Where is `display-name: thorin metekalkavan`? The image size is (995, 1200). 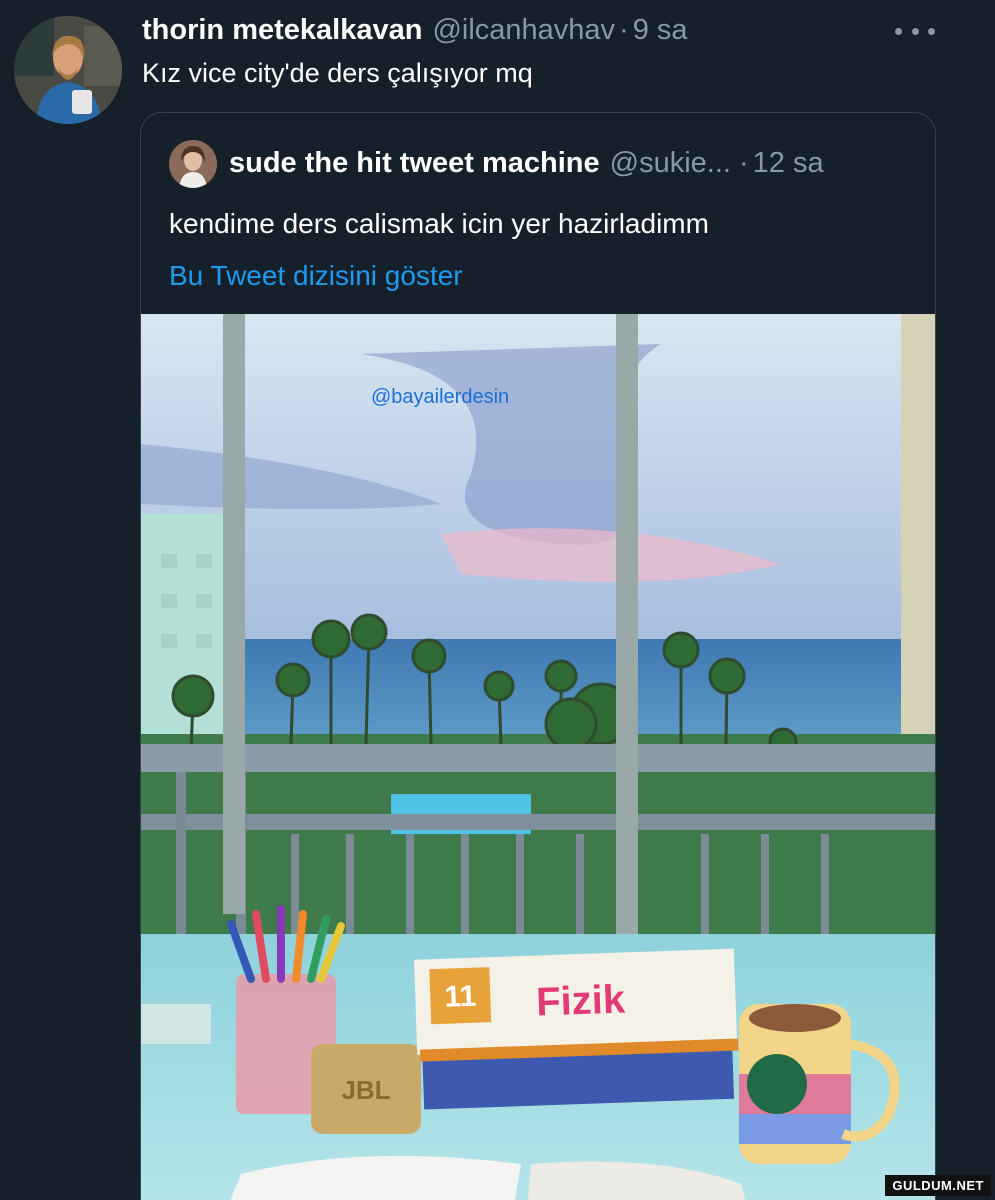 display-name: thorin metekalkavan is located at coordinates (282, 30).